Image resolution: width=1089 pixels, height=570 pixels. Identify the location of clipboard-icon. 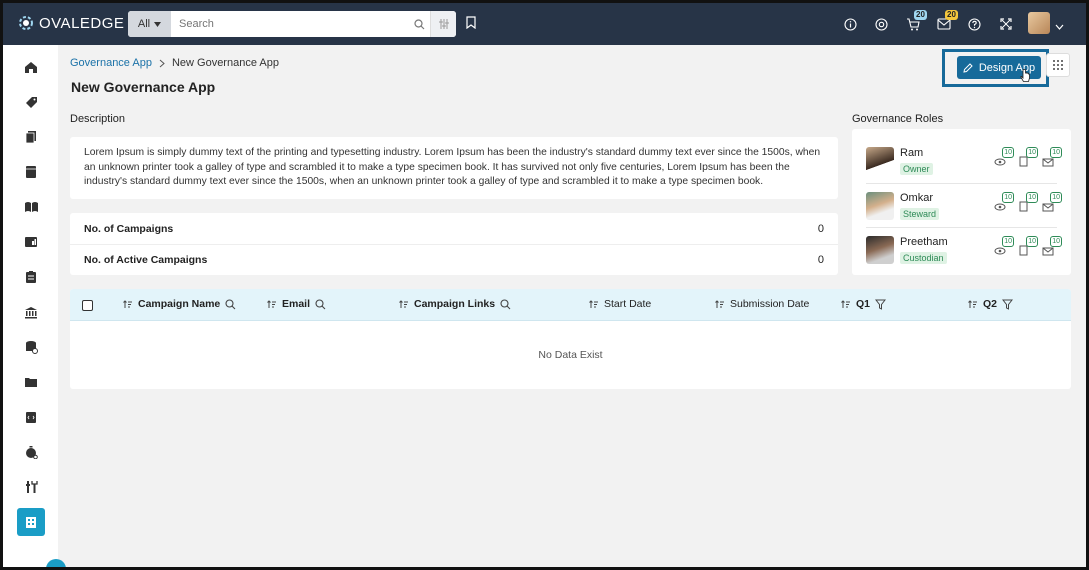
(31, 277).